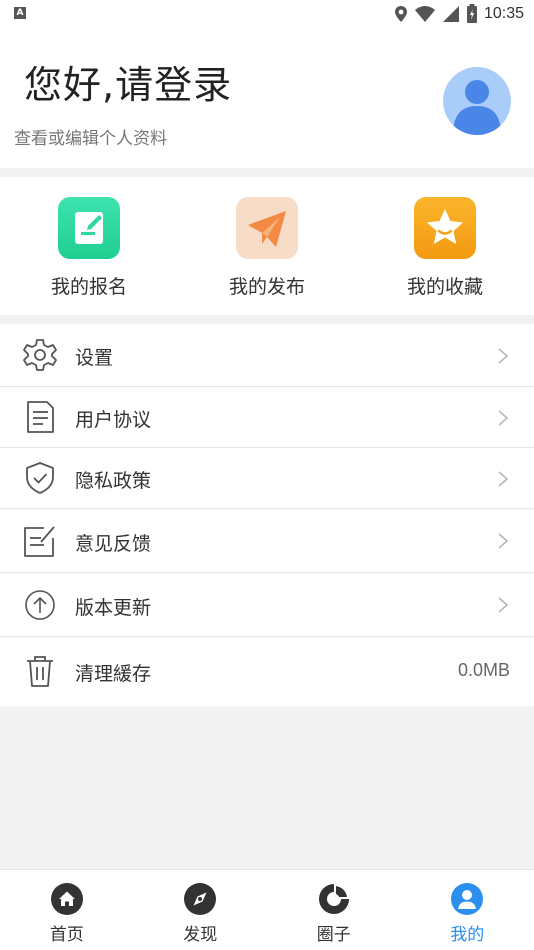 The image size is (534, 950). What do you see at coordinates (467, 935) in the screenshot?
I see `tab-label: 我的` at bounding box center [467, 935].